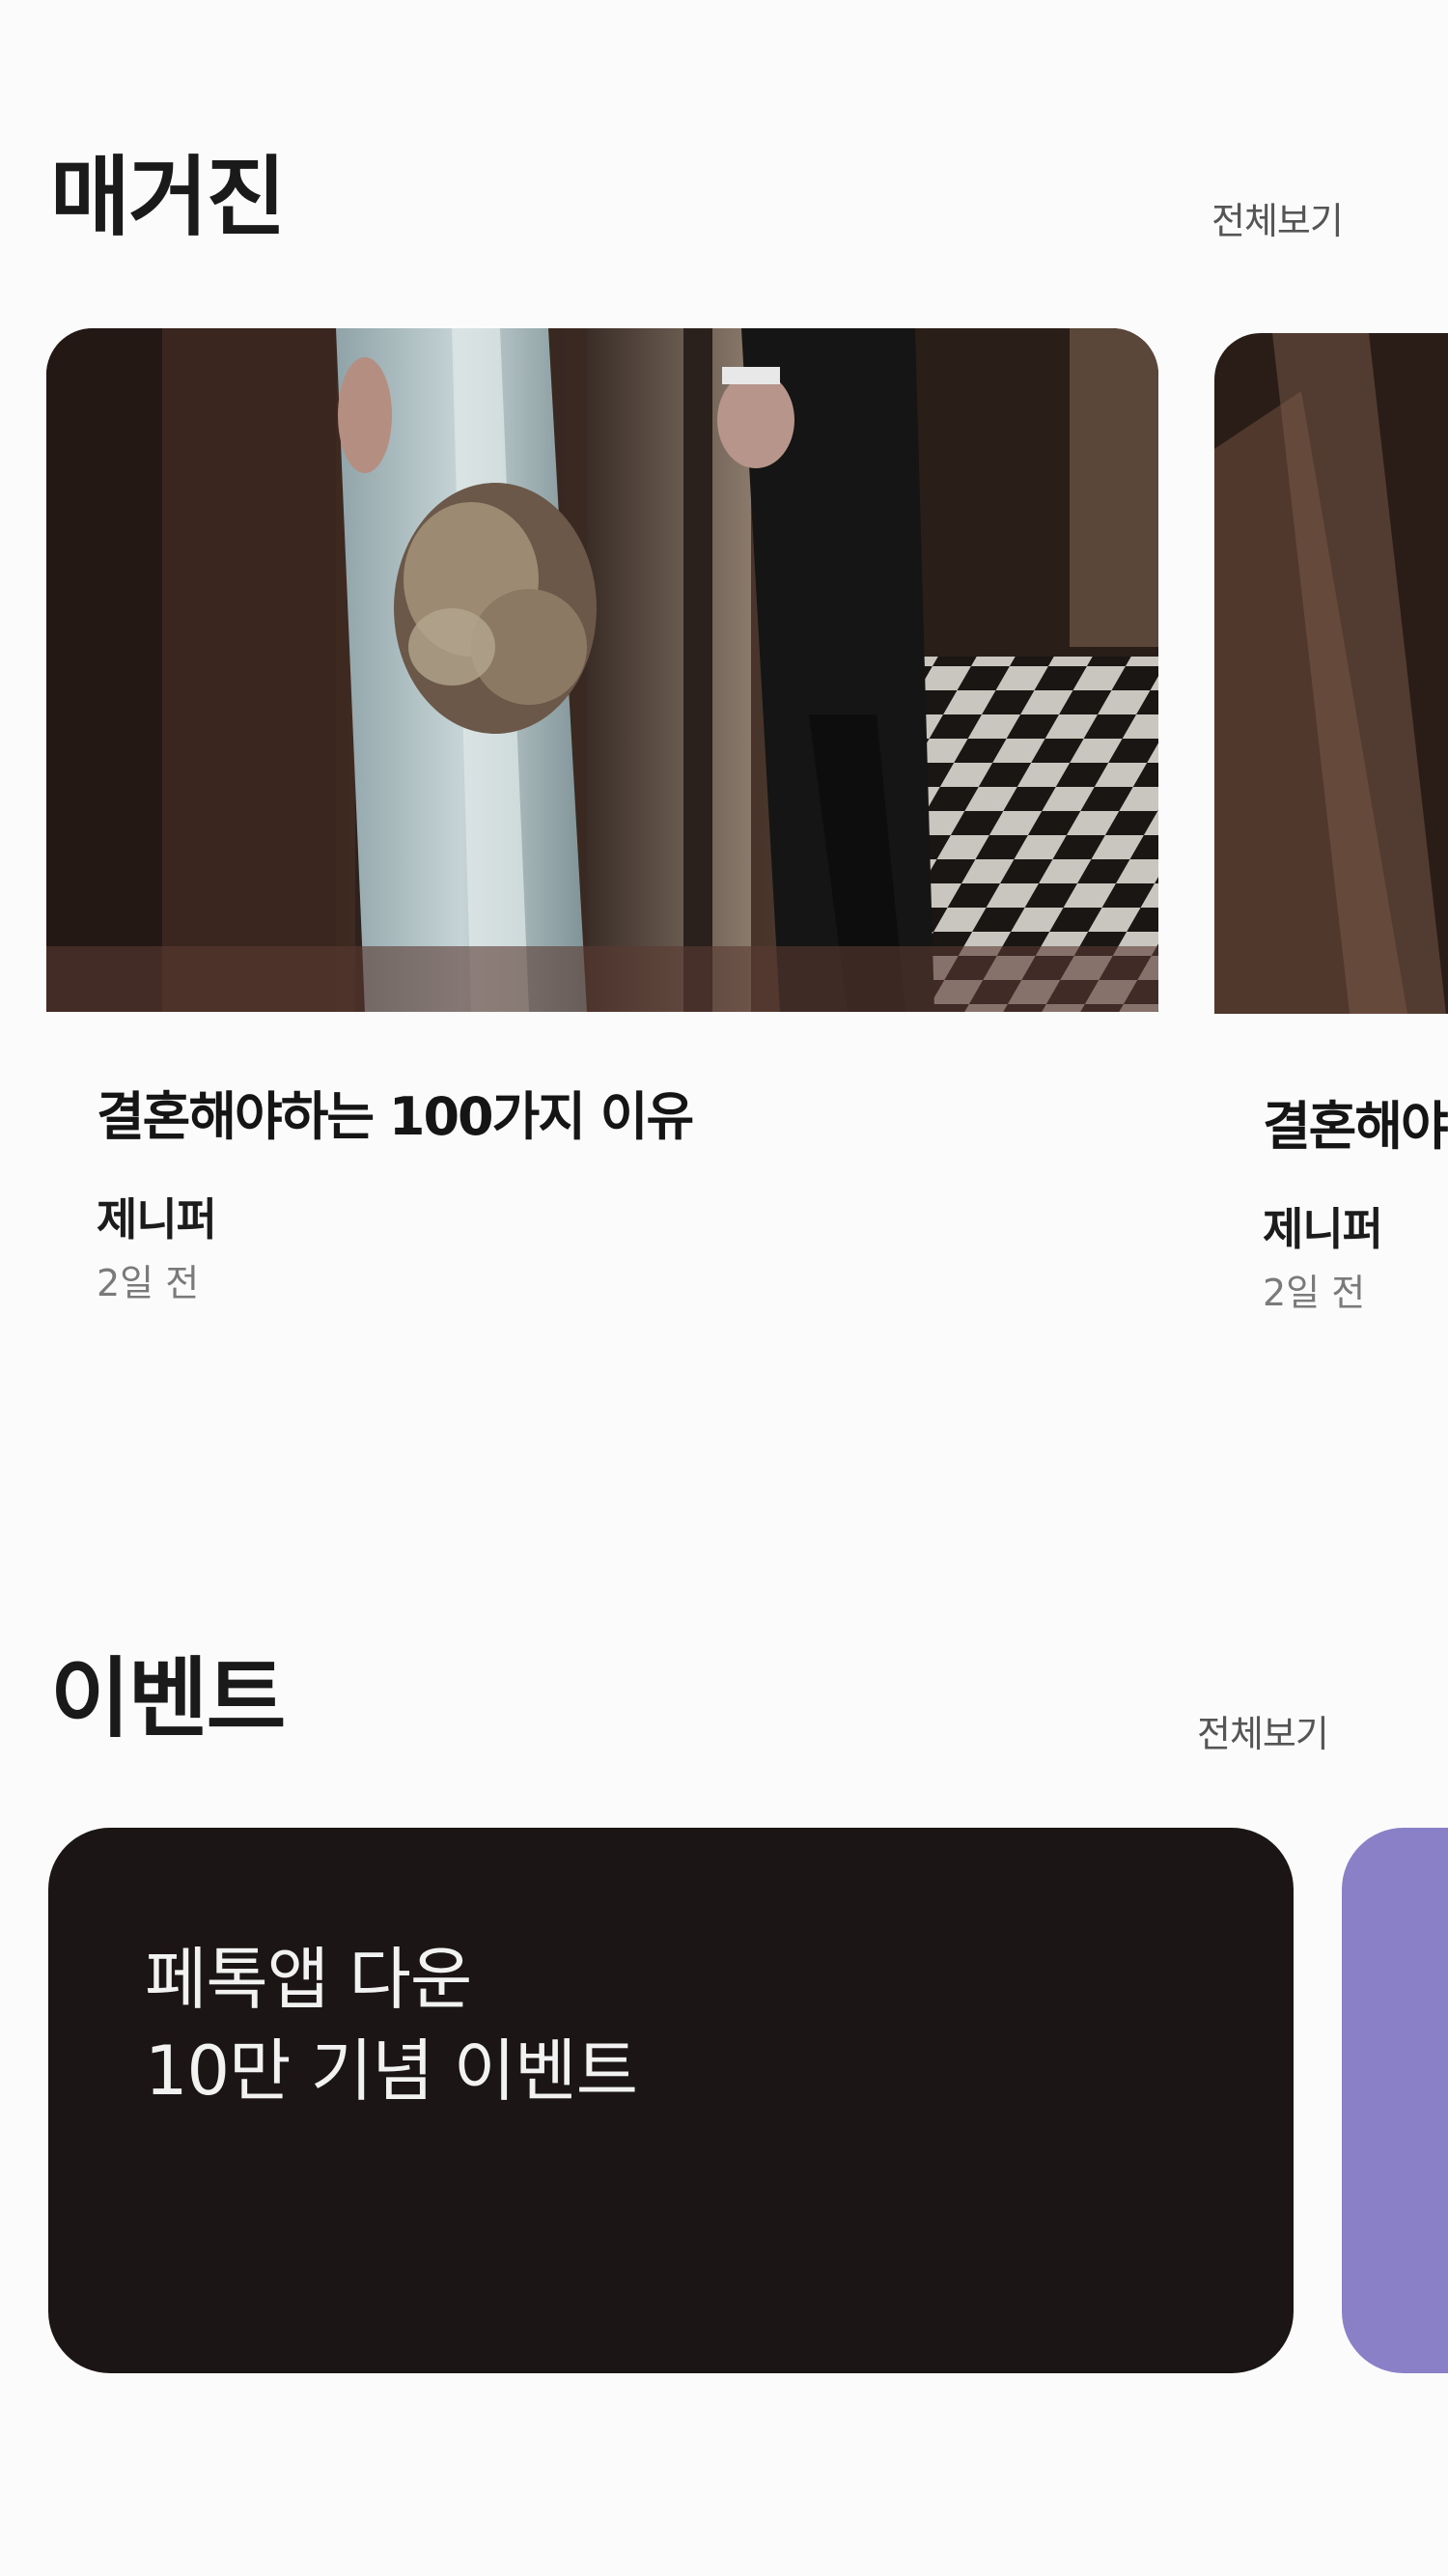 The width and height of the screenshot is (1448, 2576). Describe the element at coordinates (392, 2071) in the screenshot. I see `event-card-line2: 10만 기념 이벤트` at that location.